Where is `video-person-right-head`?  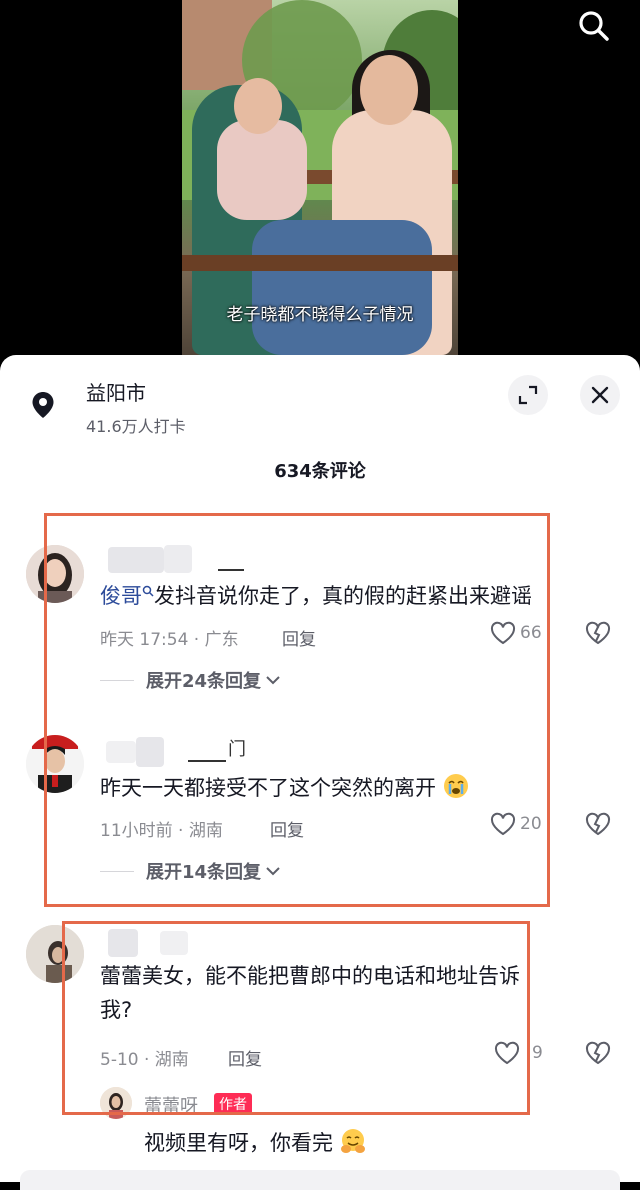
video-person-right-head is located at coordinates (389, 90).